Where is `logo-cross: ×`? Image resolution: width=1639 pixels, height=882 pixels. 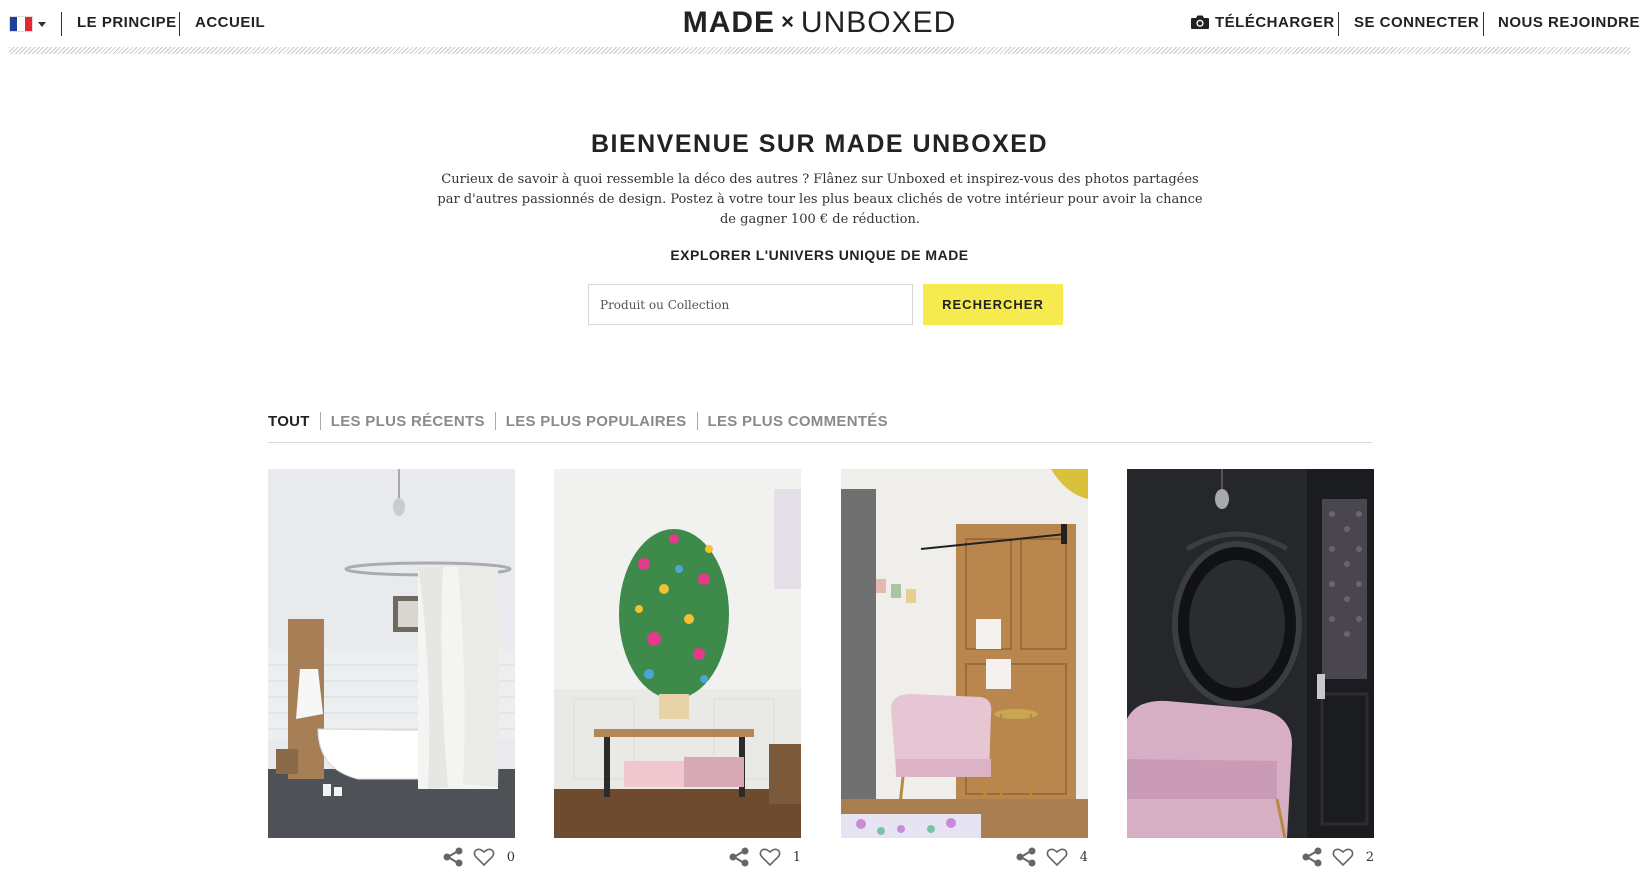 logo-cross: × is located at coordinates (788, 21).